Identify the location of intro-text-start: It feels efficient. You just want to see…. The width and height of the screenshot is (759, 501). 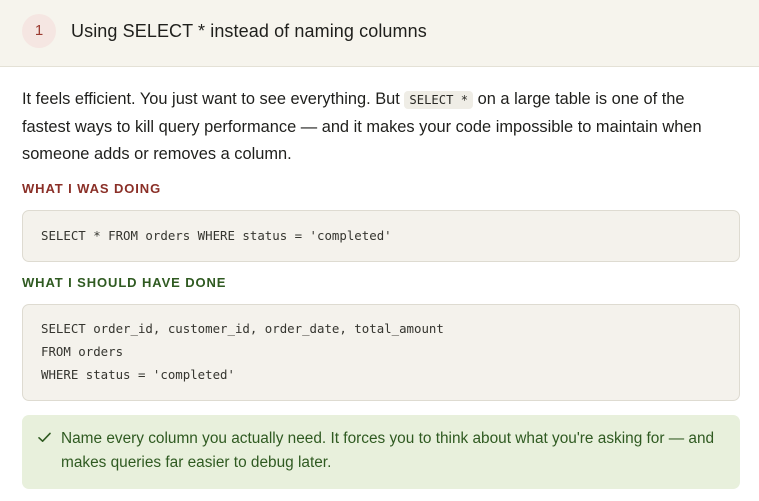
(213, 99).